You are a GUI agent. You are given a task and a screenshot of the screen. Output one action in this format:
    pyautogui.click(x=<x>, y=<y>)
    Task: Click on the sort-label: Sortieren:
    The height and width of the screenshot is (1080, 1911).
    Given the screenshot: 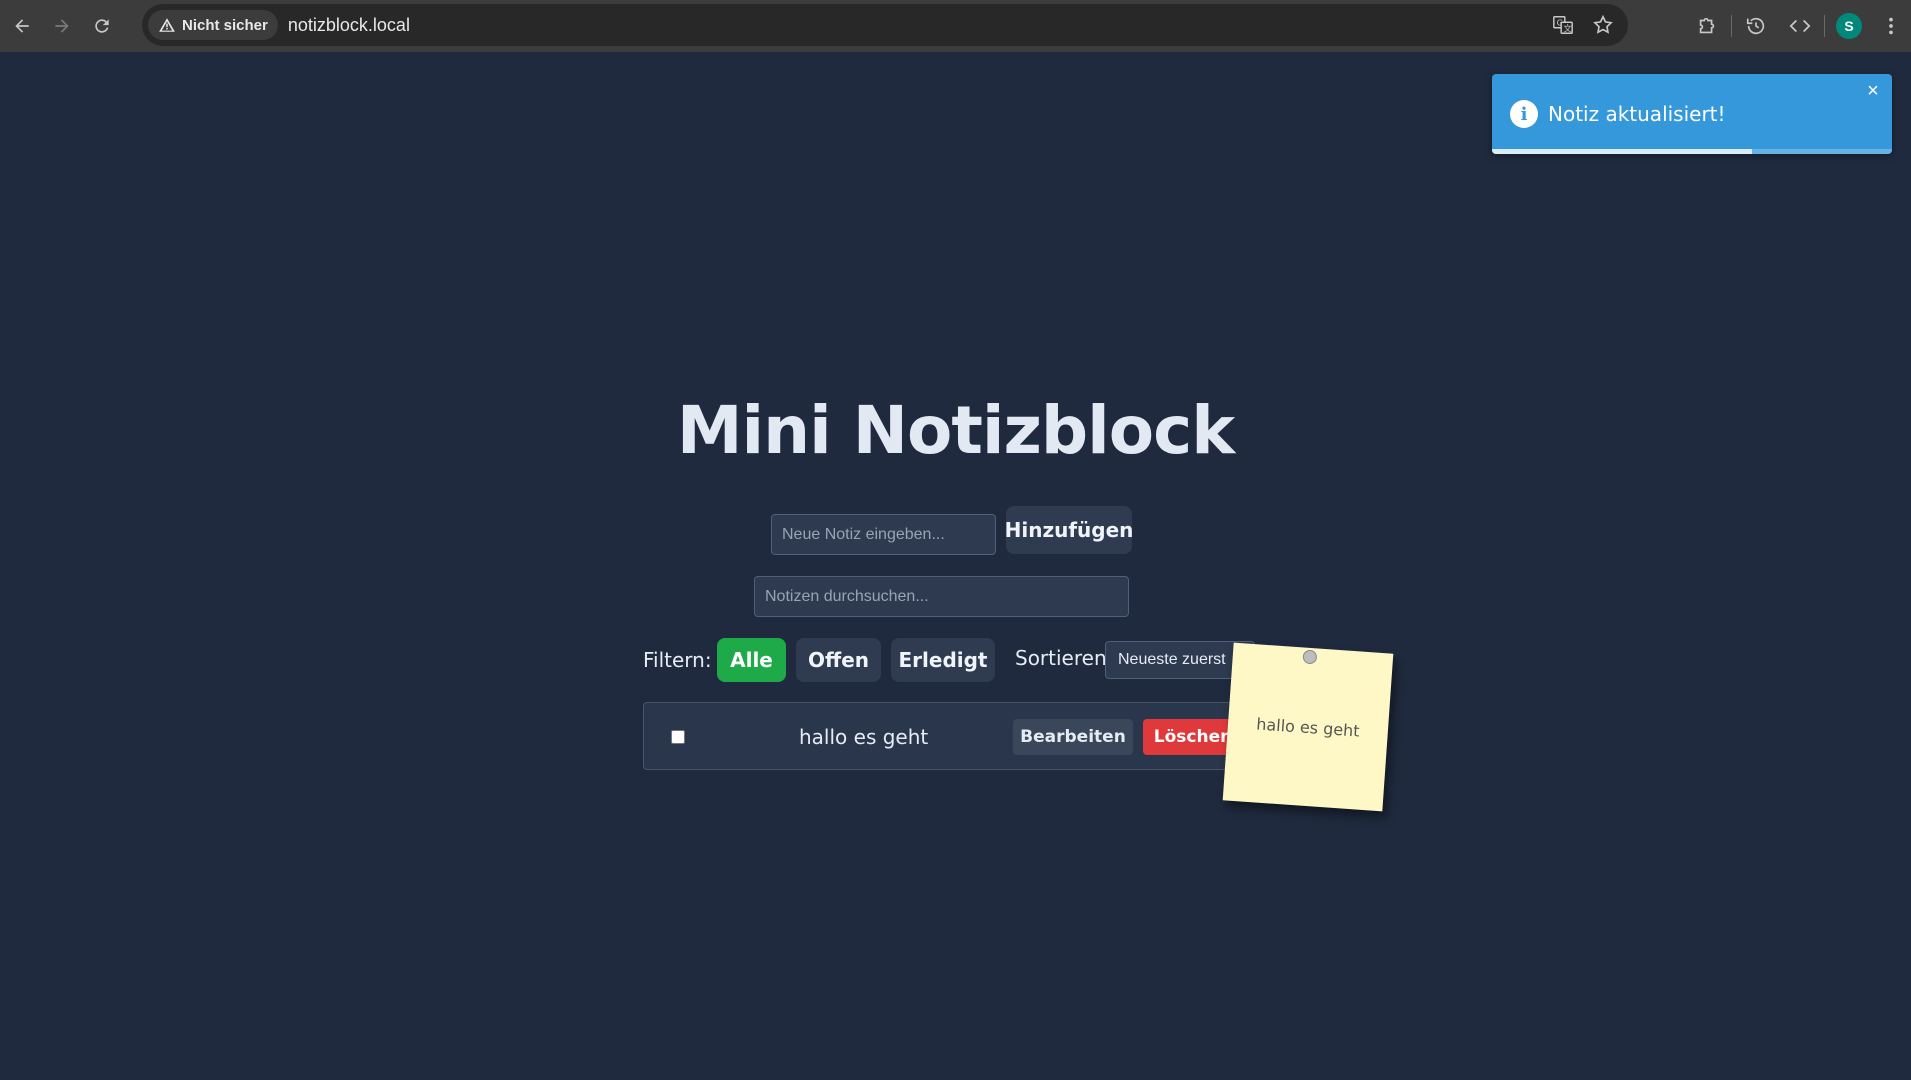 What is the action you would take?
    pyautogui.click(x=1064, y=658)
    